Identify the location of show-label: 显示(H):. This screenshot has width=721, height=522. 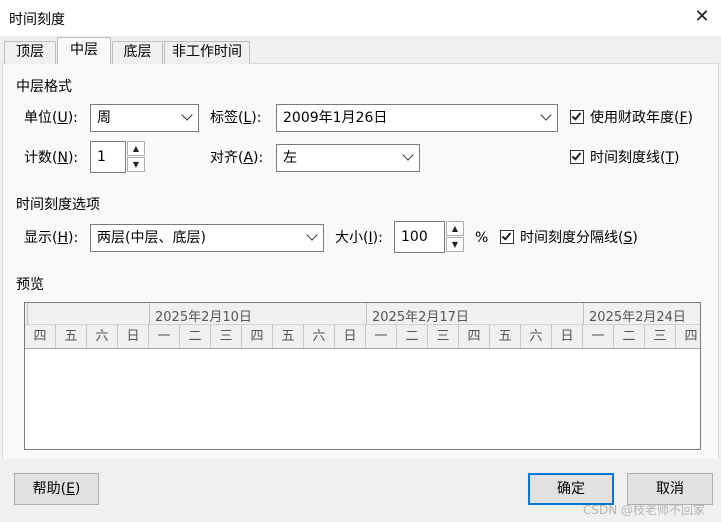
(51, 238).